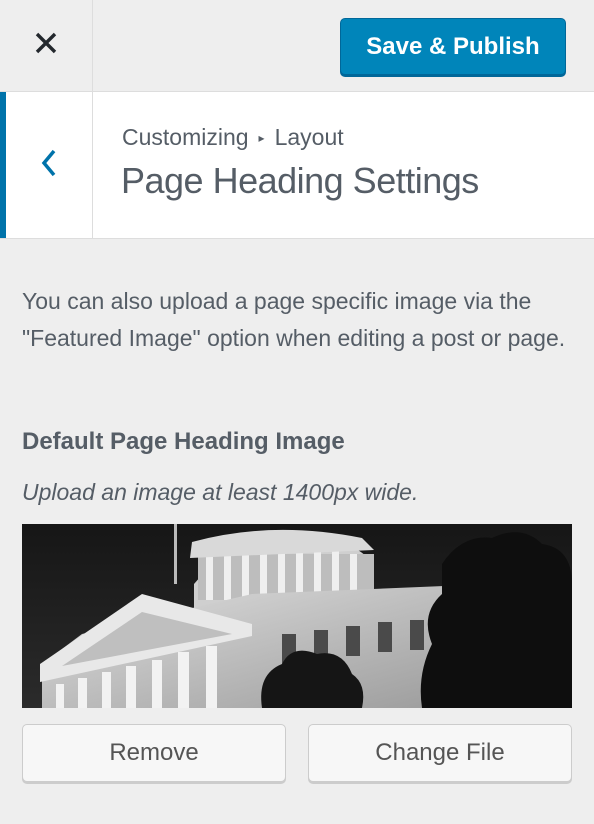  Describe the element at coordinates (154, 753) in the screenshot. I see `remove-button: Remove` at that location.